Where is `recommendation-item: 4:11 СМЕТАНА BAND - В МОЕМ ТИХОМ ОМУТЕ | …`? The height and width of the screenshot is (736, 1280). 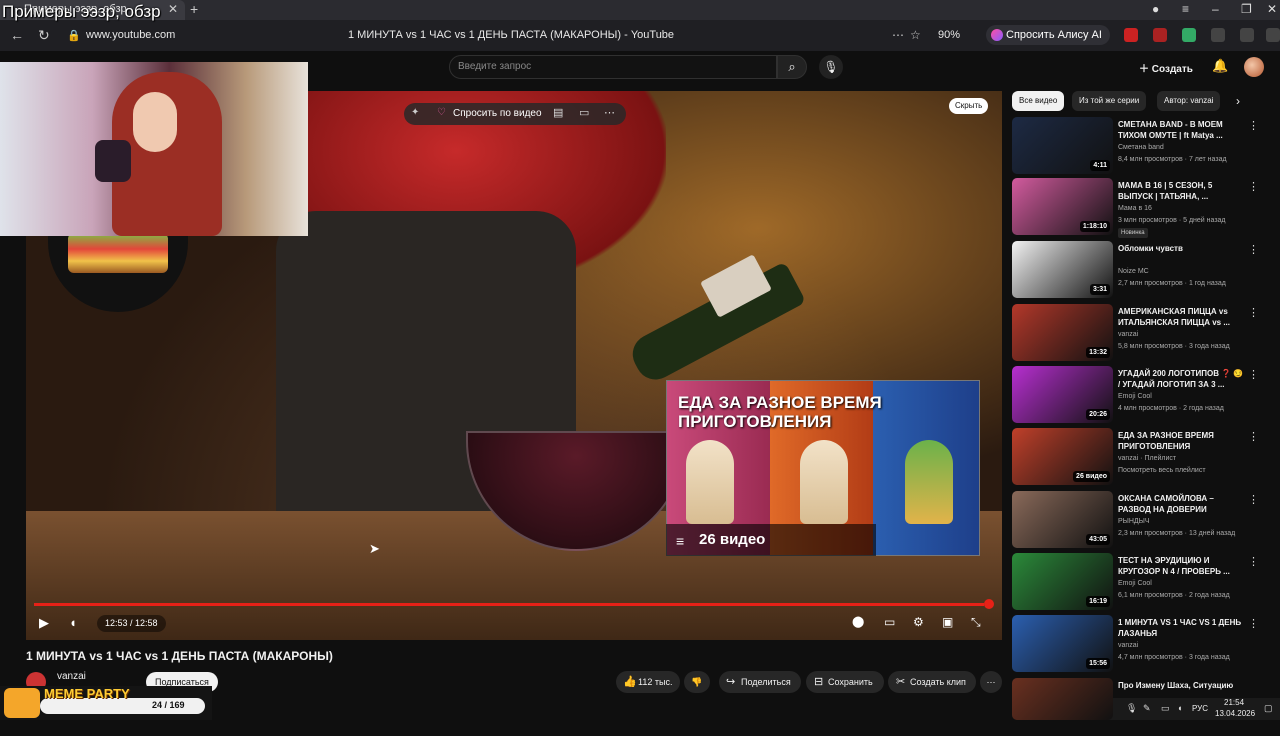 recommendation-item: 4:11 СМЕТАНА BAND - В МОЕМ ТИХОМ ОМУТЕ | … is located at coordinates (1137, 146).